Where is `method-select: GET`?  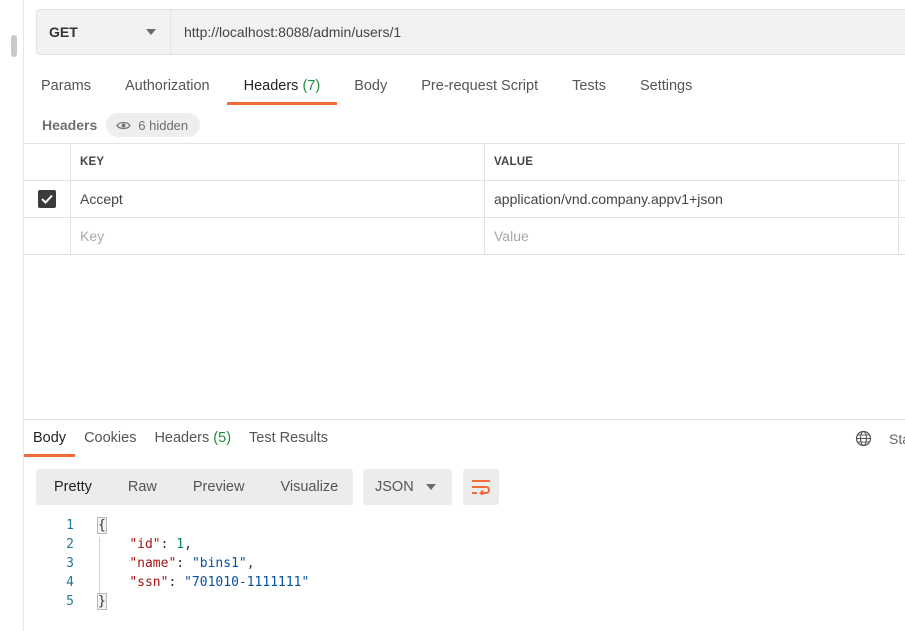 method-select: GET is located at coordinates (104, 32).